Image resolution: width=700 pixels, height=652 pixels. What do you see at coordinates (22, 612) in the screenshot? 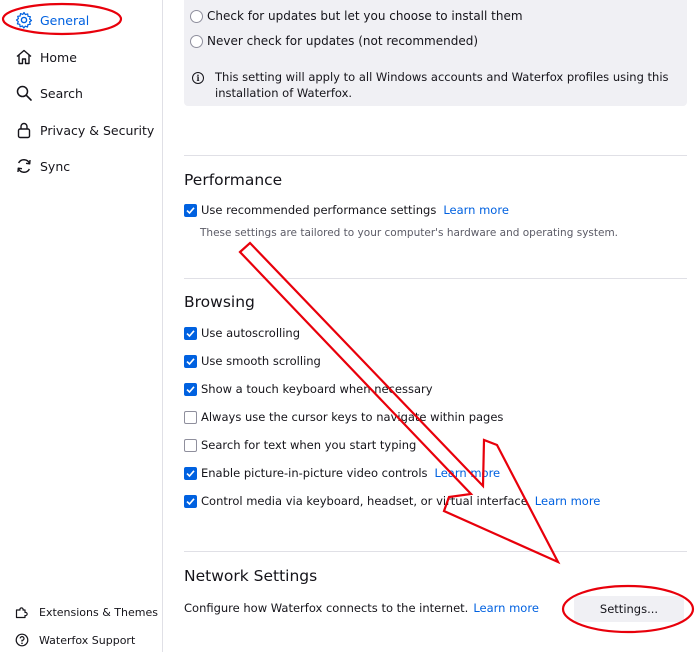
I see `puzzle-icon` at bounding box center [22, 612].